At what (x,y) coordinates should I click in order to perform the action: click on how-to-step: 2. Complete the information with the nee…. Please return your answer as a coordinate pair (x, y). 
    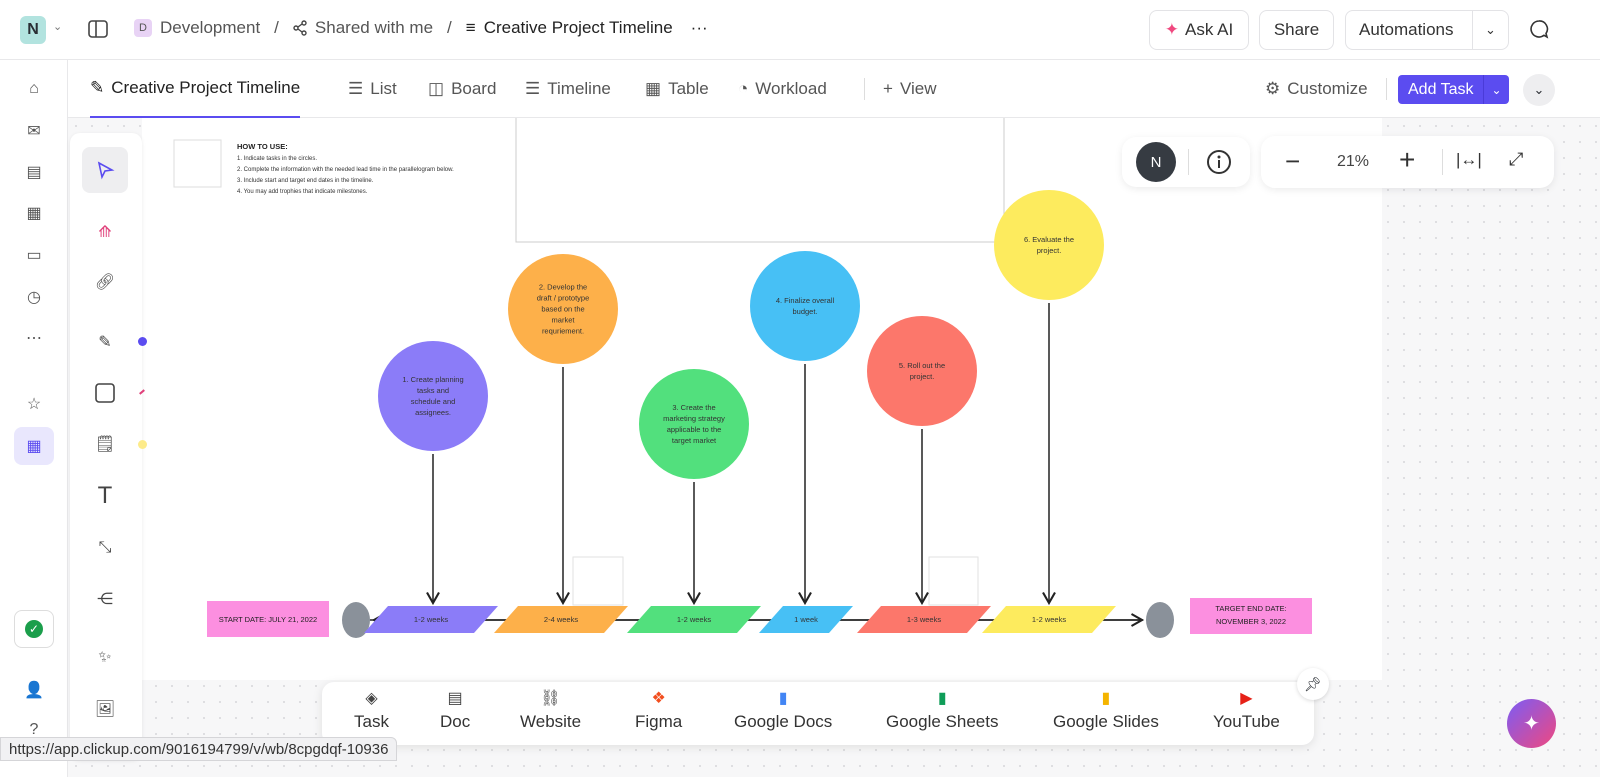
    Looking at the image, I should click on (345, 170).